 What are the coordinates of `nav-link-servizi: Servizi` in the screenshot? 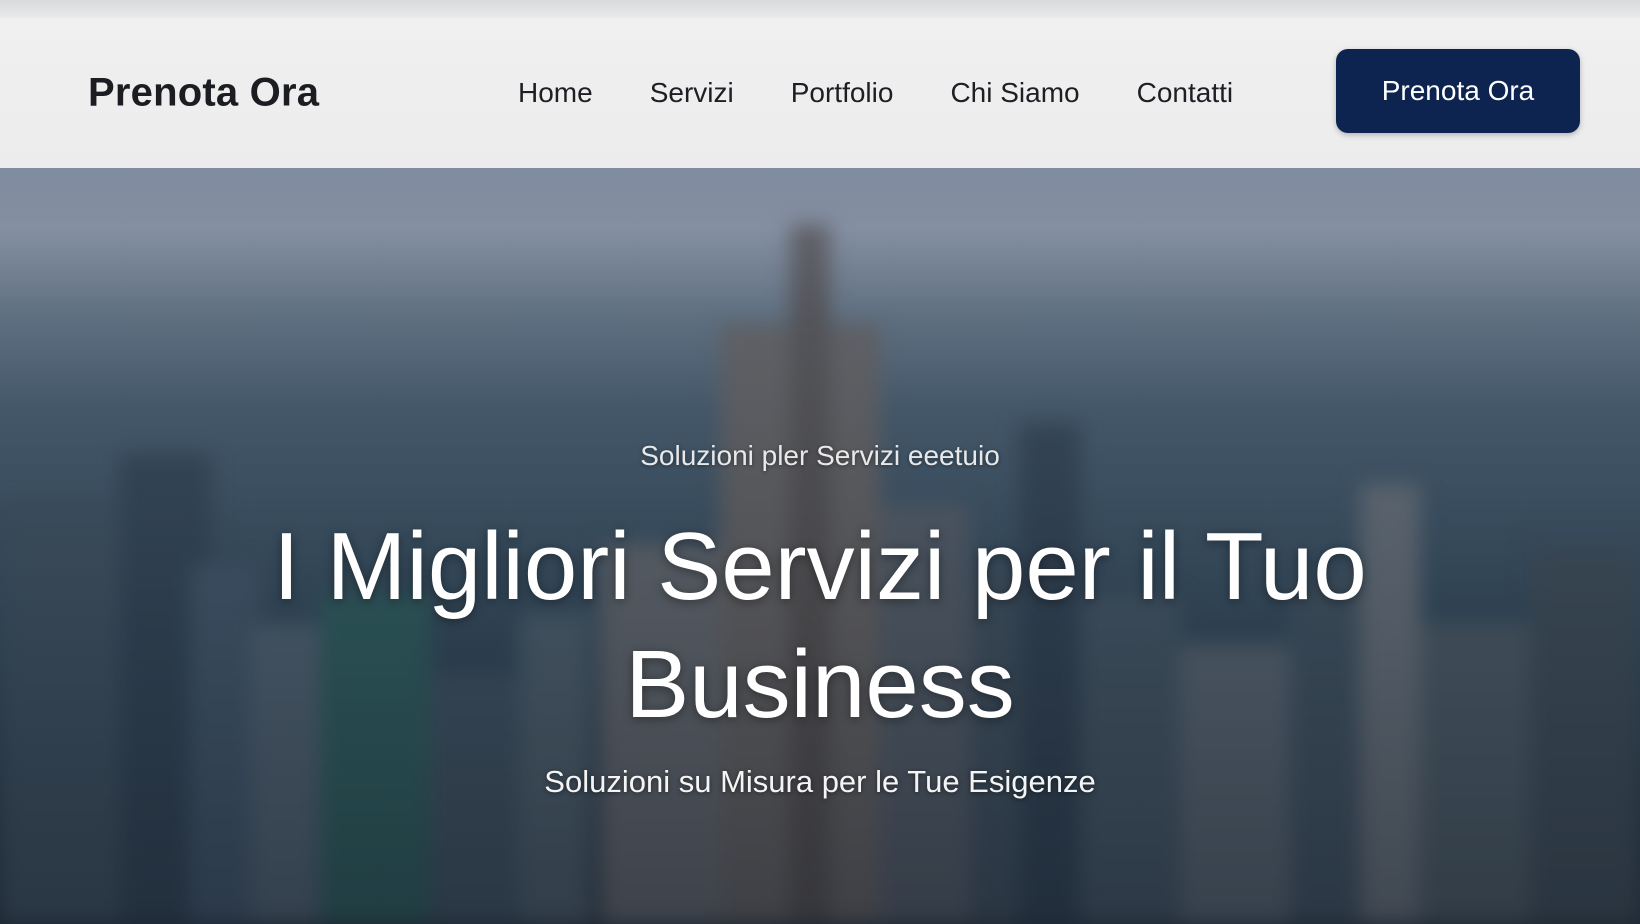 It's located at (692, 93).